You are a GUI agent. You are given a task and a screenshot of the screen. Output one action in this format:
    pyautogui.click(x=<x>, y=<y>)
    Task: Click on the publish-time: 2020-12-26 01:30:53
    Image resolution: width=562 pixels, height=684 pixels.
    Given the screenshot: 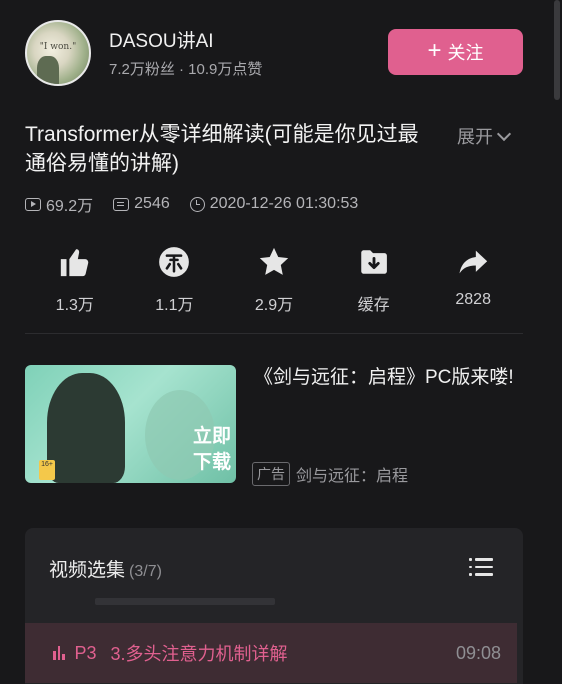 What is the action you would take?
    pyautogui.click(x=274, y=204)
    